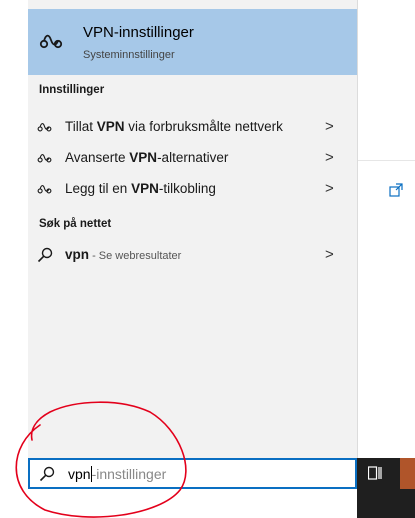 This screenshot has width=415, height=518. Describe the element at coordinates (129, 55) in the screenshot. I see `best-match-subtitle: Systeminnstillinger` at that location.